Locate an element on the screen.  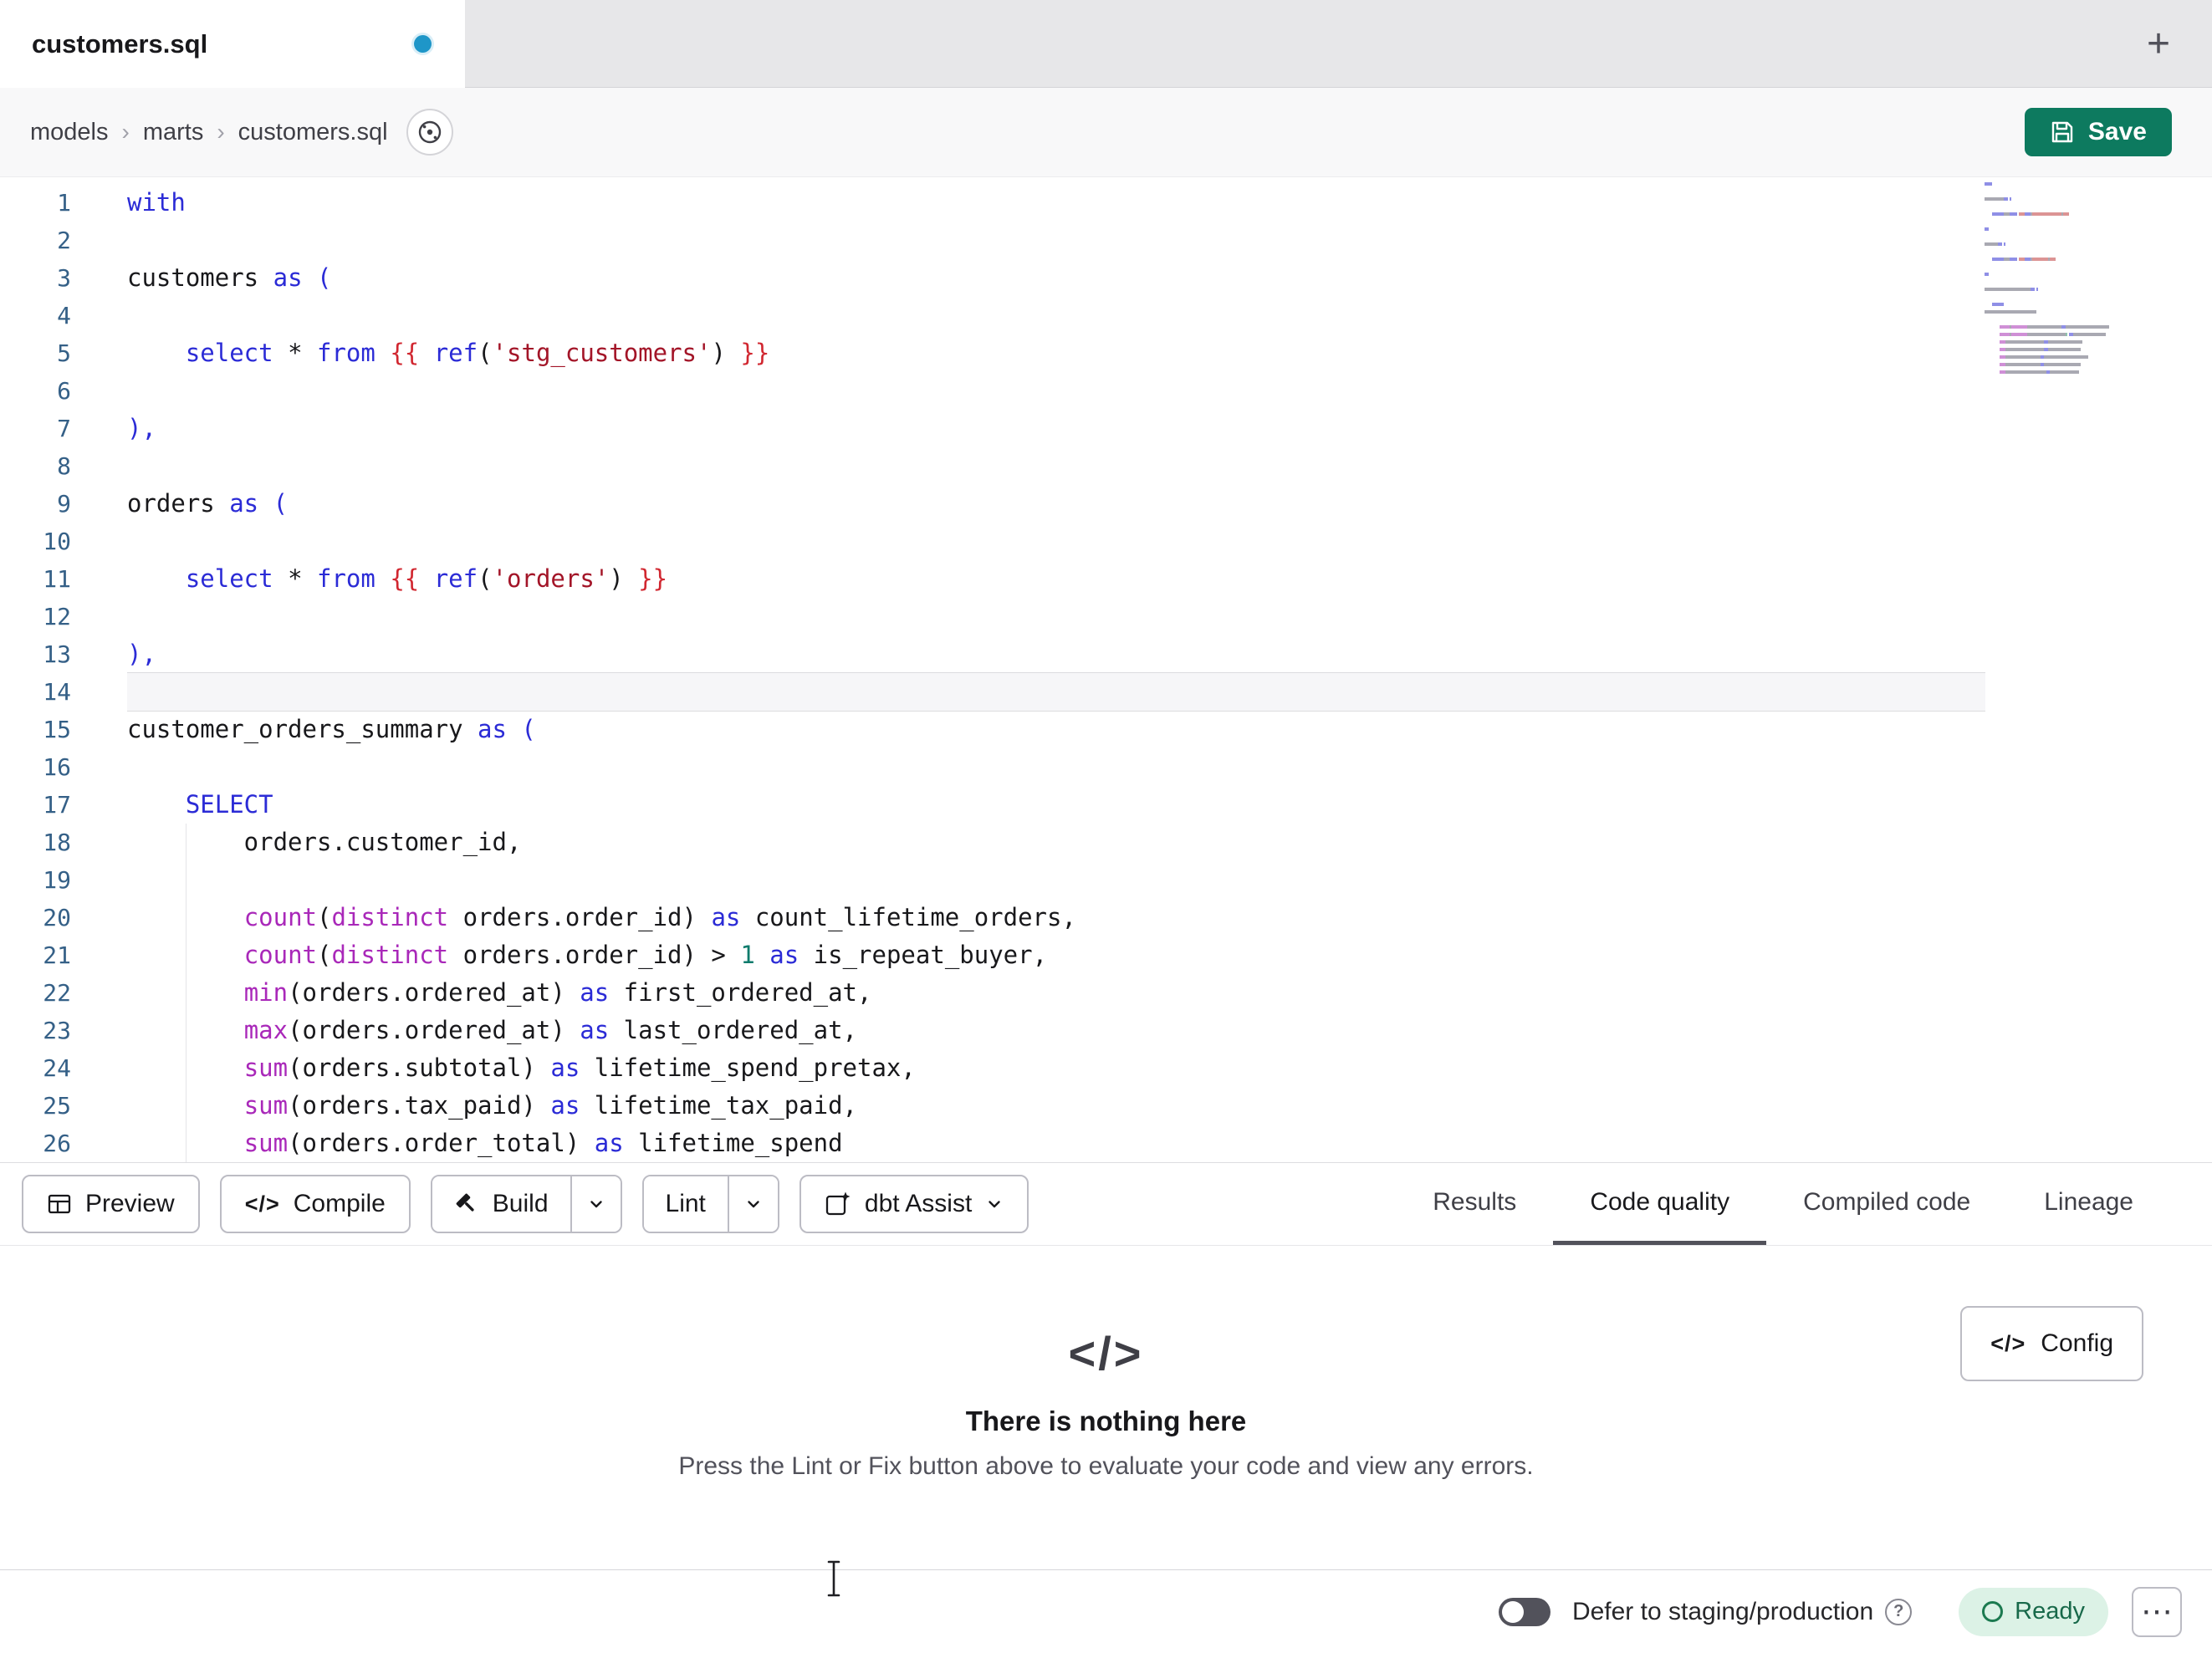
code-line: 17 SELECT is located at coordinates (1106, 805).